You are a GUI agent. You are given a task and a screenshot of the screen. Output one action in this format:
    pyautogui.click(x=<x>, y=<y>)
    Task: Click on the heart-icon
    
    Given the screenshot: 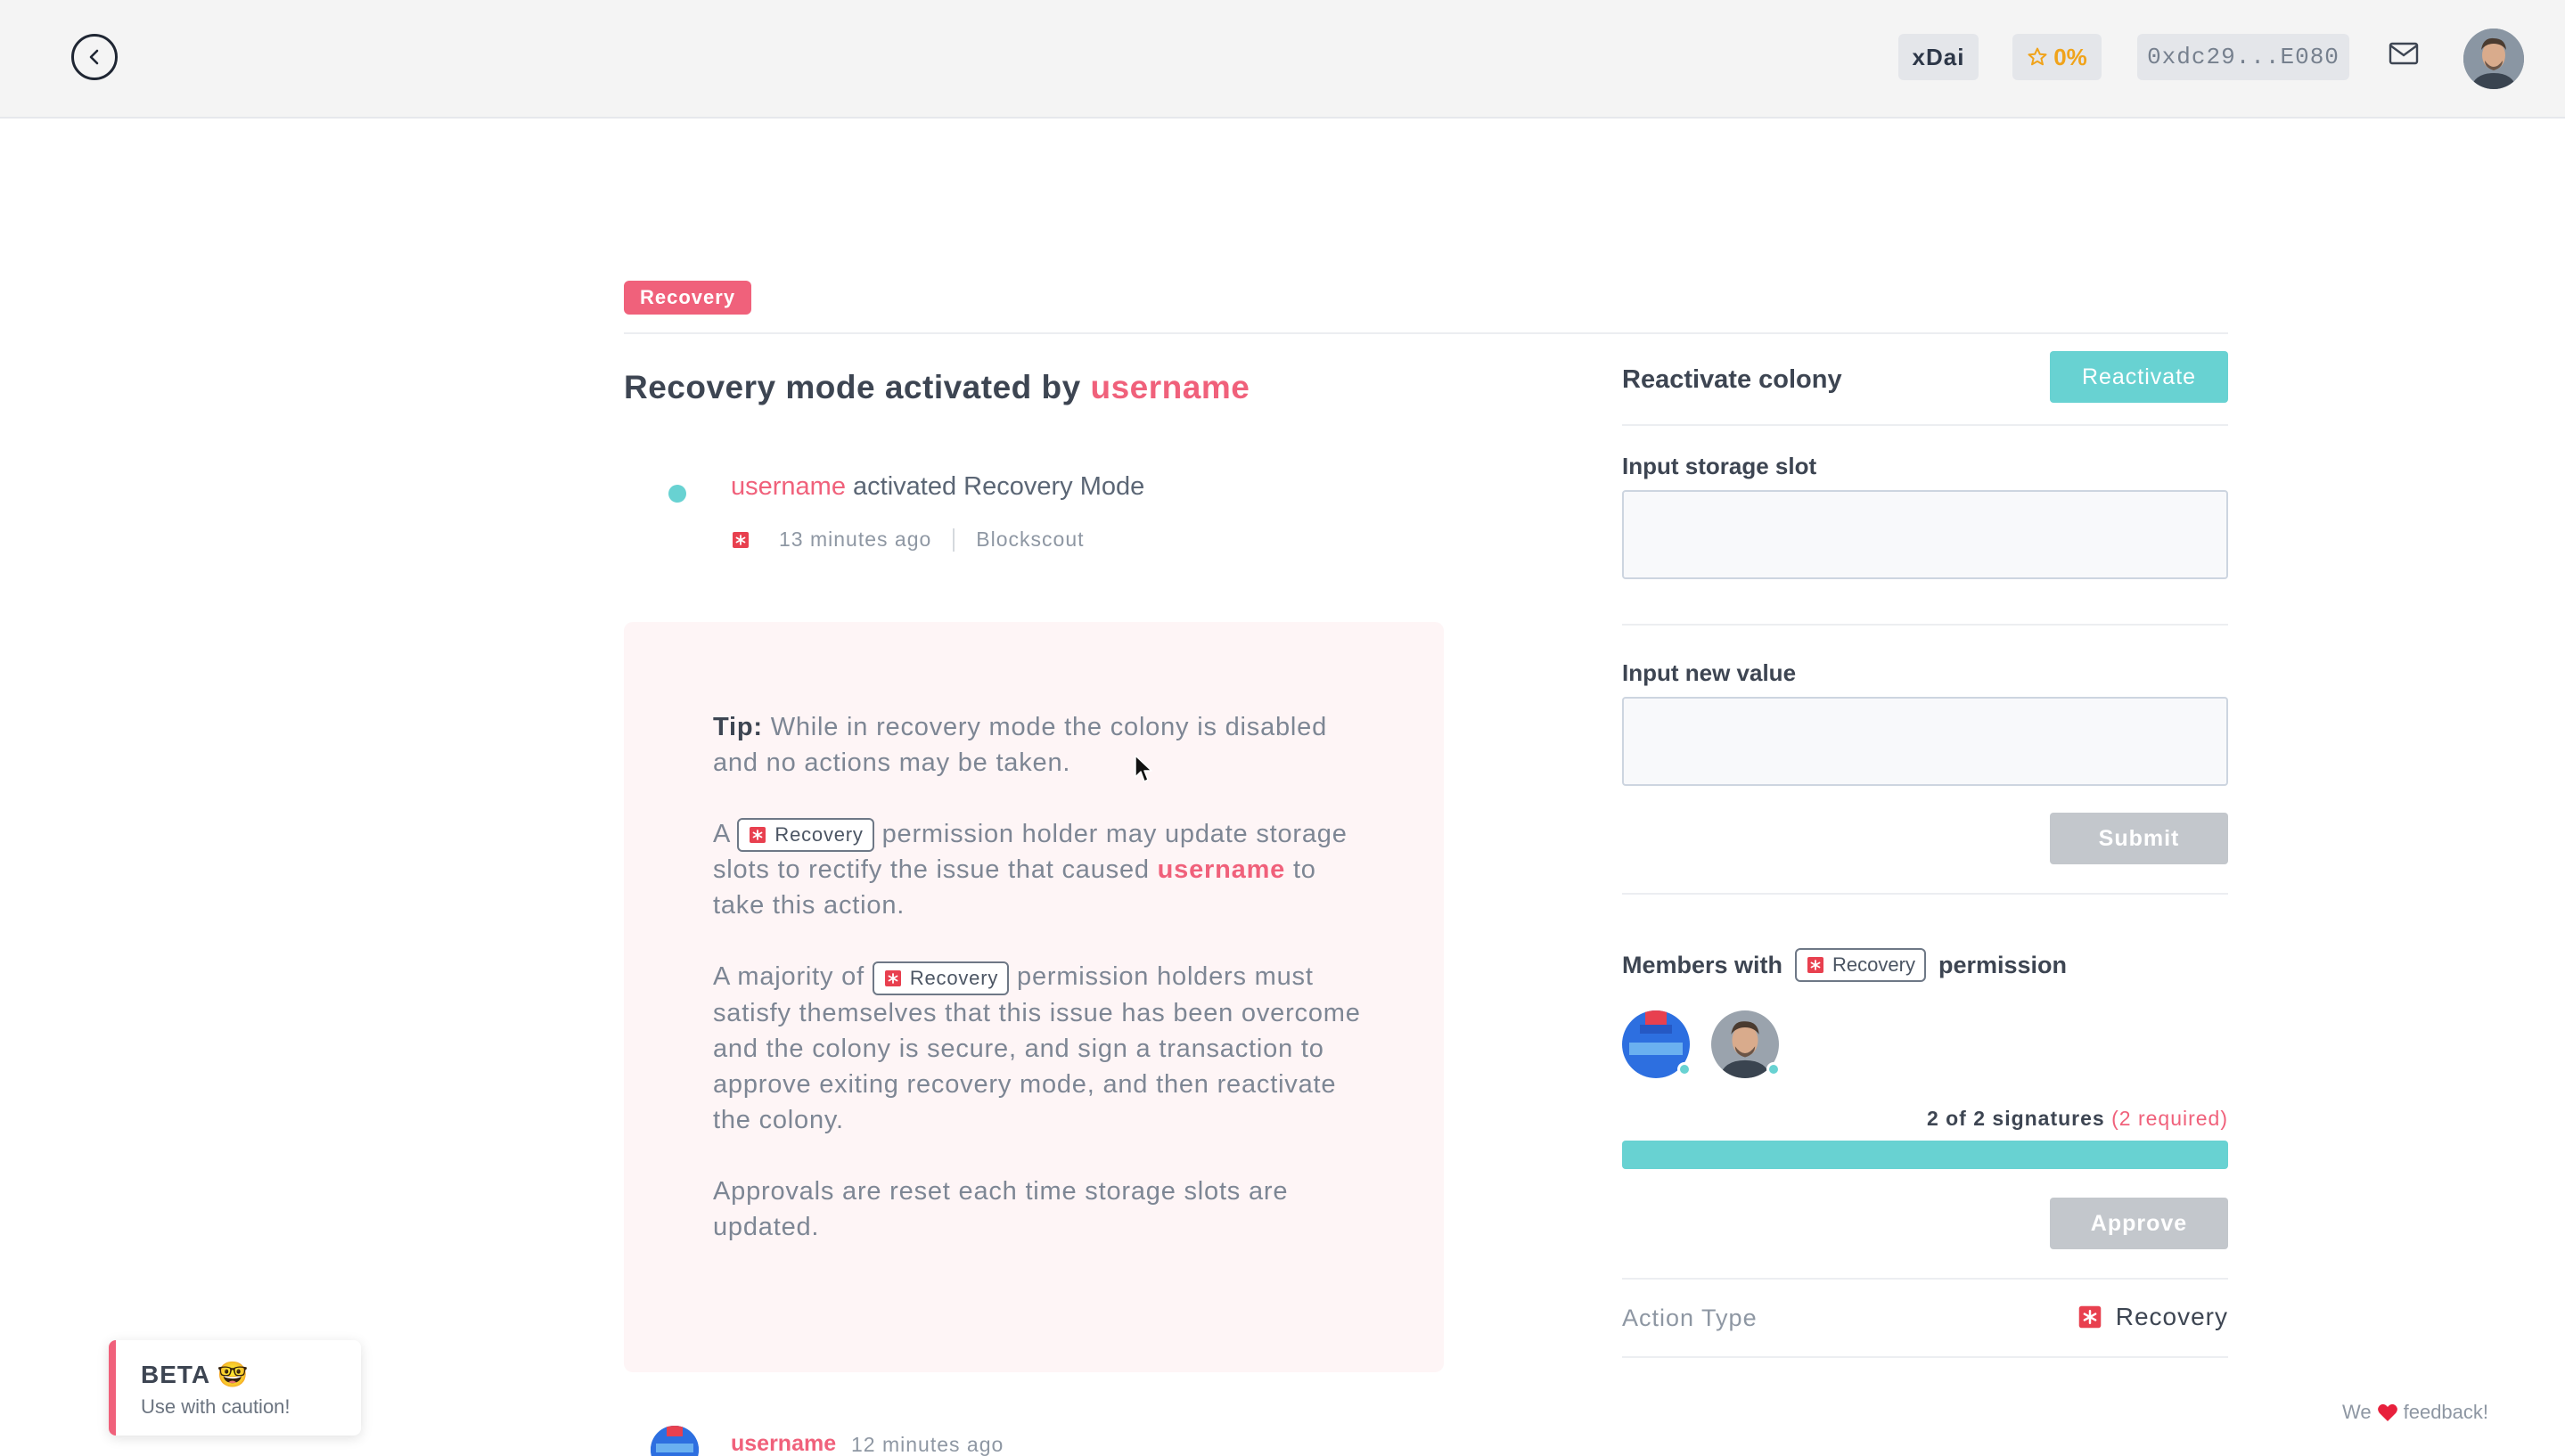 What is the action you would take?
    pyautogui.click(x=2387, y=1412)
    